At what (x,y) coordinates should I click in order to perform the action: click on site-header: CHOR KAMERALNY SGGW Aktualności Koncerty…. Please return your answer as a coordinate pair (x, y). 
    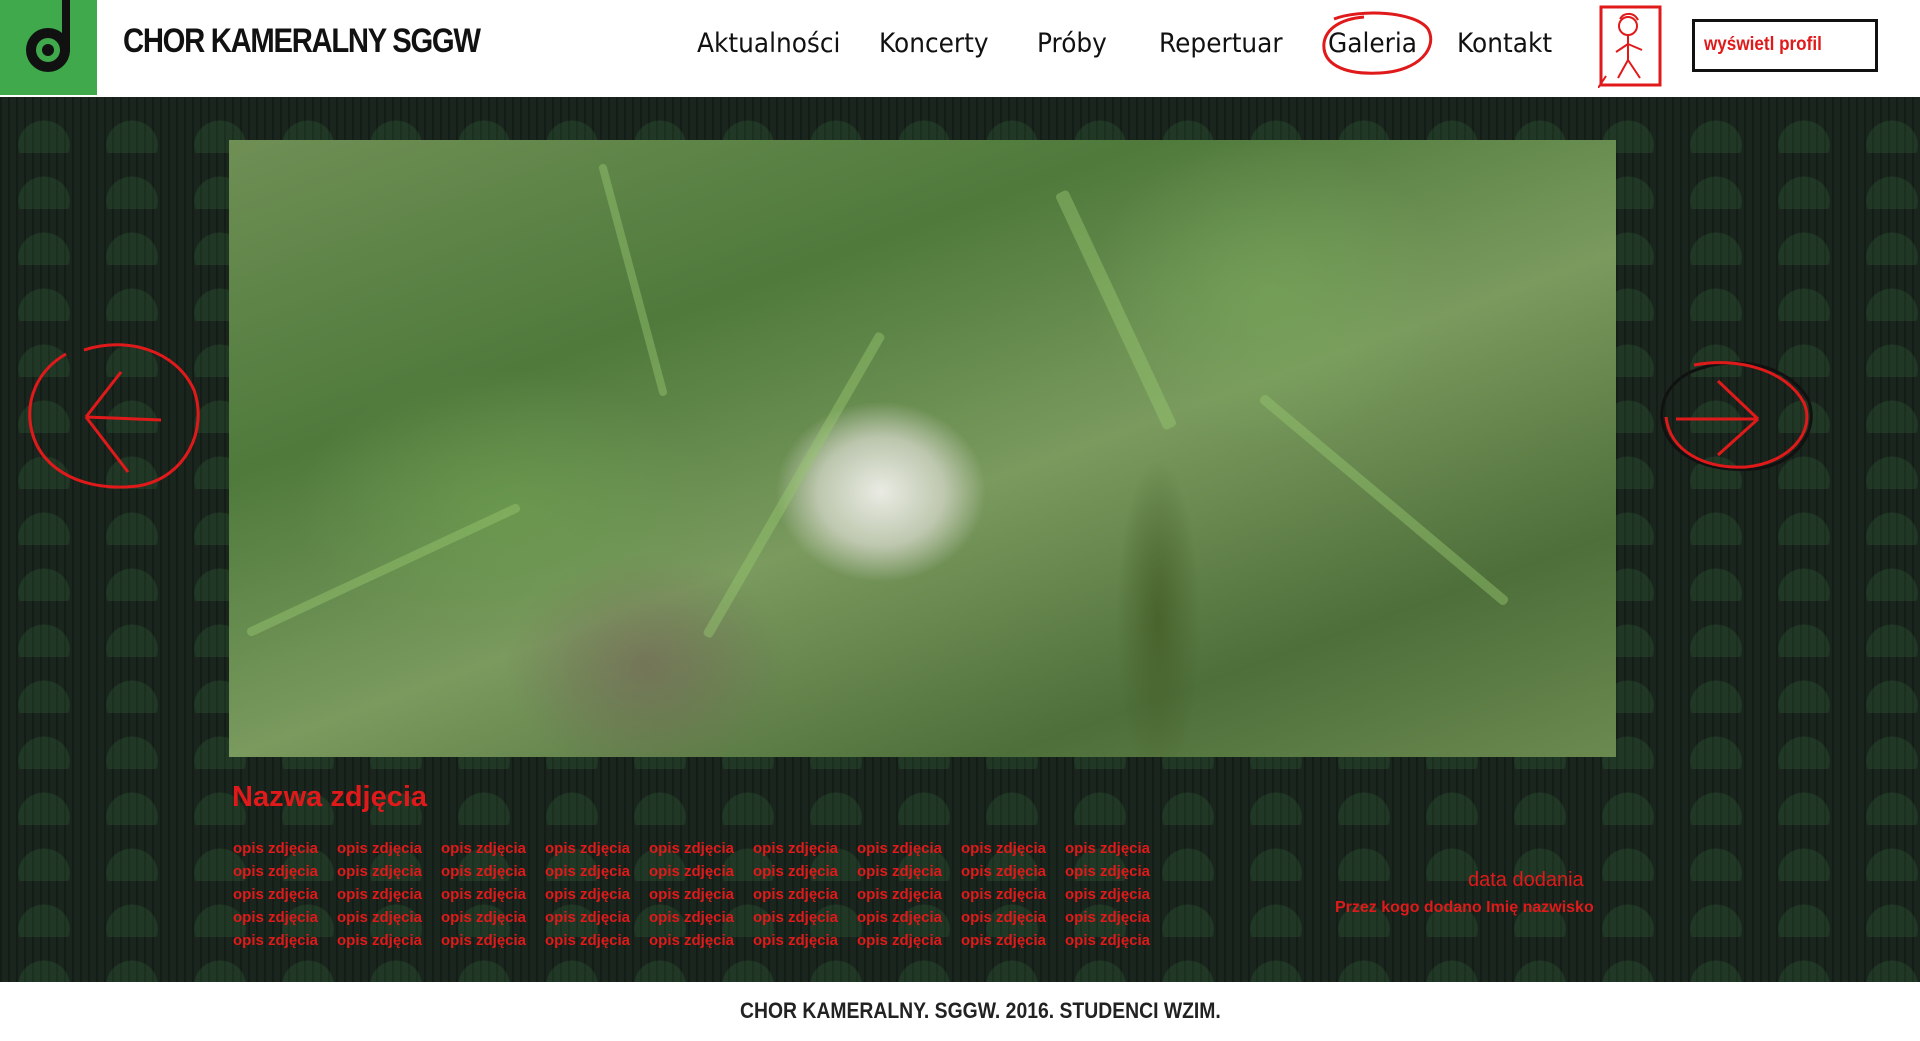
    Looking at the image, I should click on (960, 48).